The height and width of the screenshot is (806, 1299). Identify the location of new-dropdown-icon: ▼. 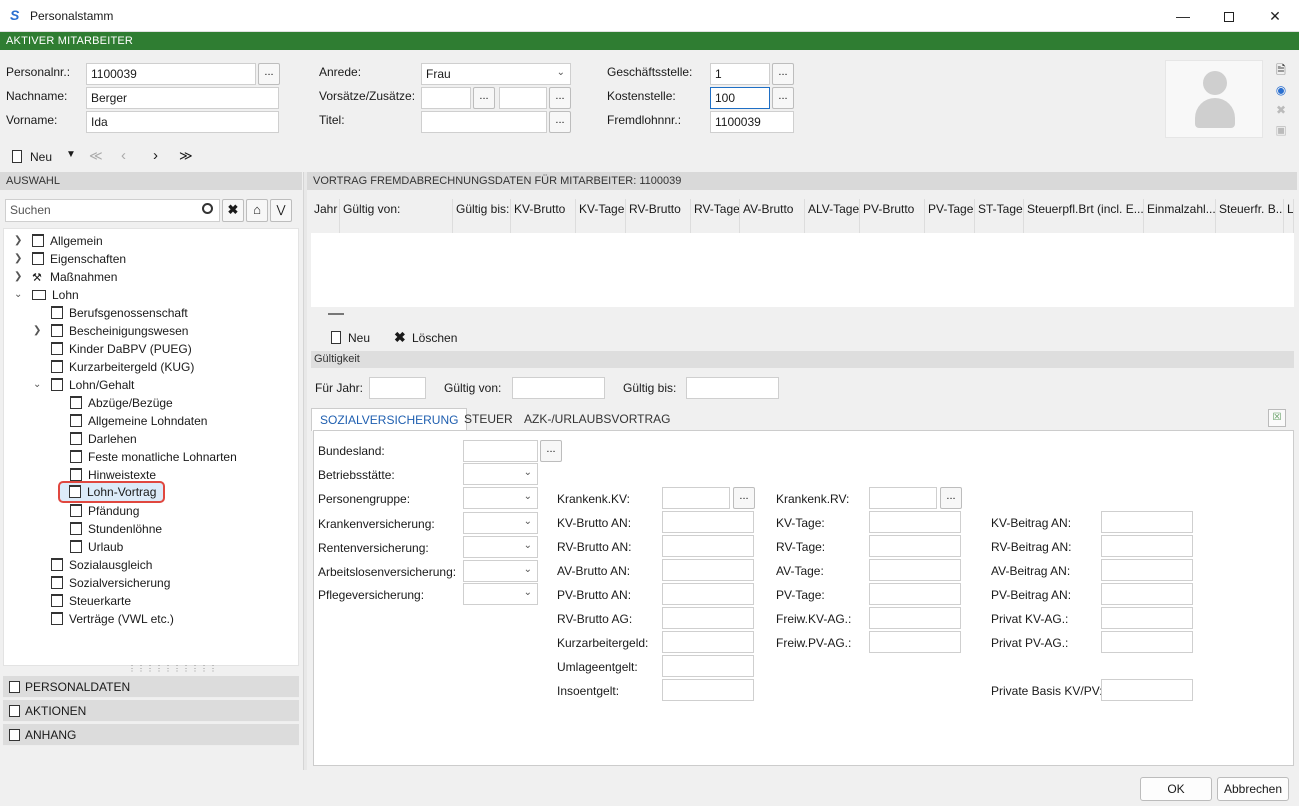
(71, 154).